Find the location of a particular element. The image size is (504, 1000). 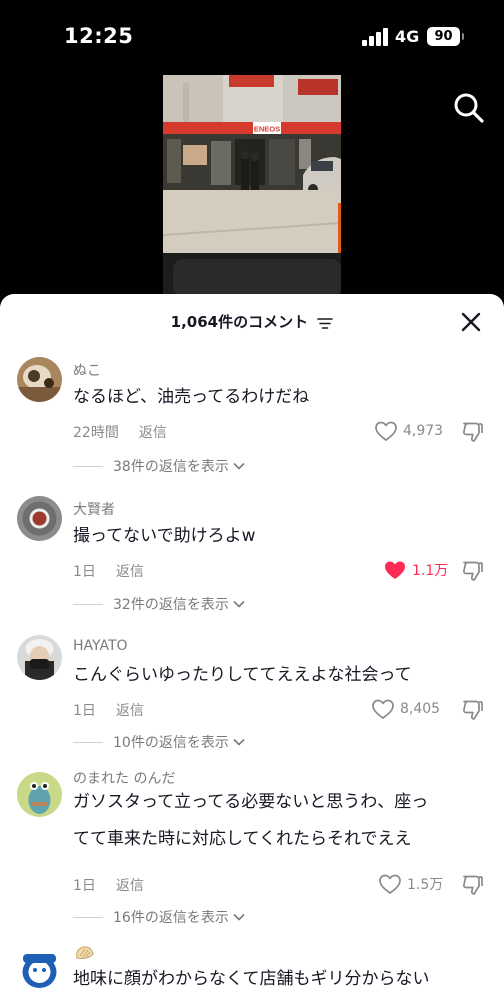

comment-text: 地味に顔がわからなくて店舗もギリ分からない is located at coordinates (283, 979).